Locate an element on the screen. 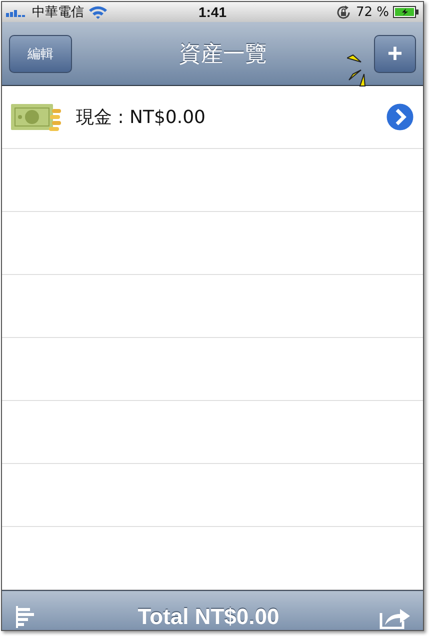  money-icon is located at coordinates (36, 117).